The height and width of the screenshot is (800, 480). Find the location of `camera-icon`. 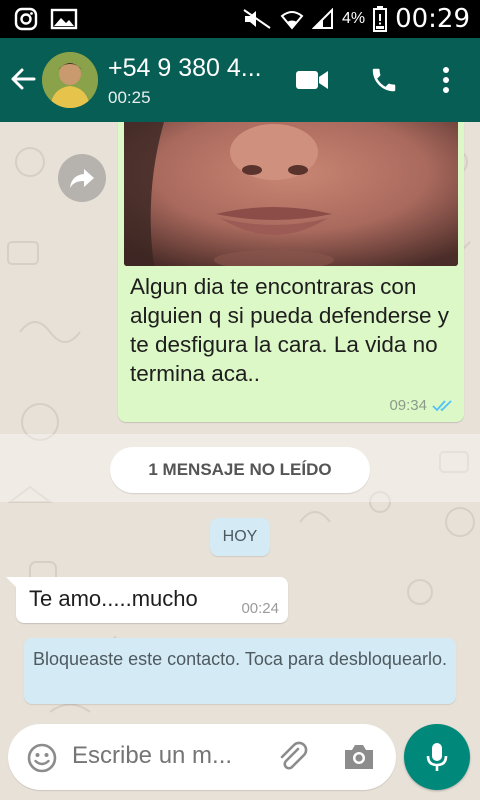

camera-icon is located at coordinates (359, 757).